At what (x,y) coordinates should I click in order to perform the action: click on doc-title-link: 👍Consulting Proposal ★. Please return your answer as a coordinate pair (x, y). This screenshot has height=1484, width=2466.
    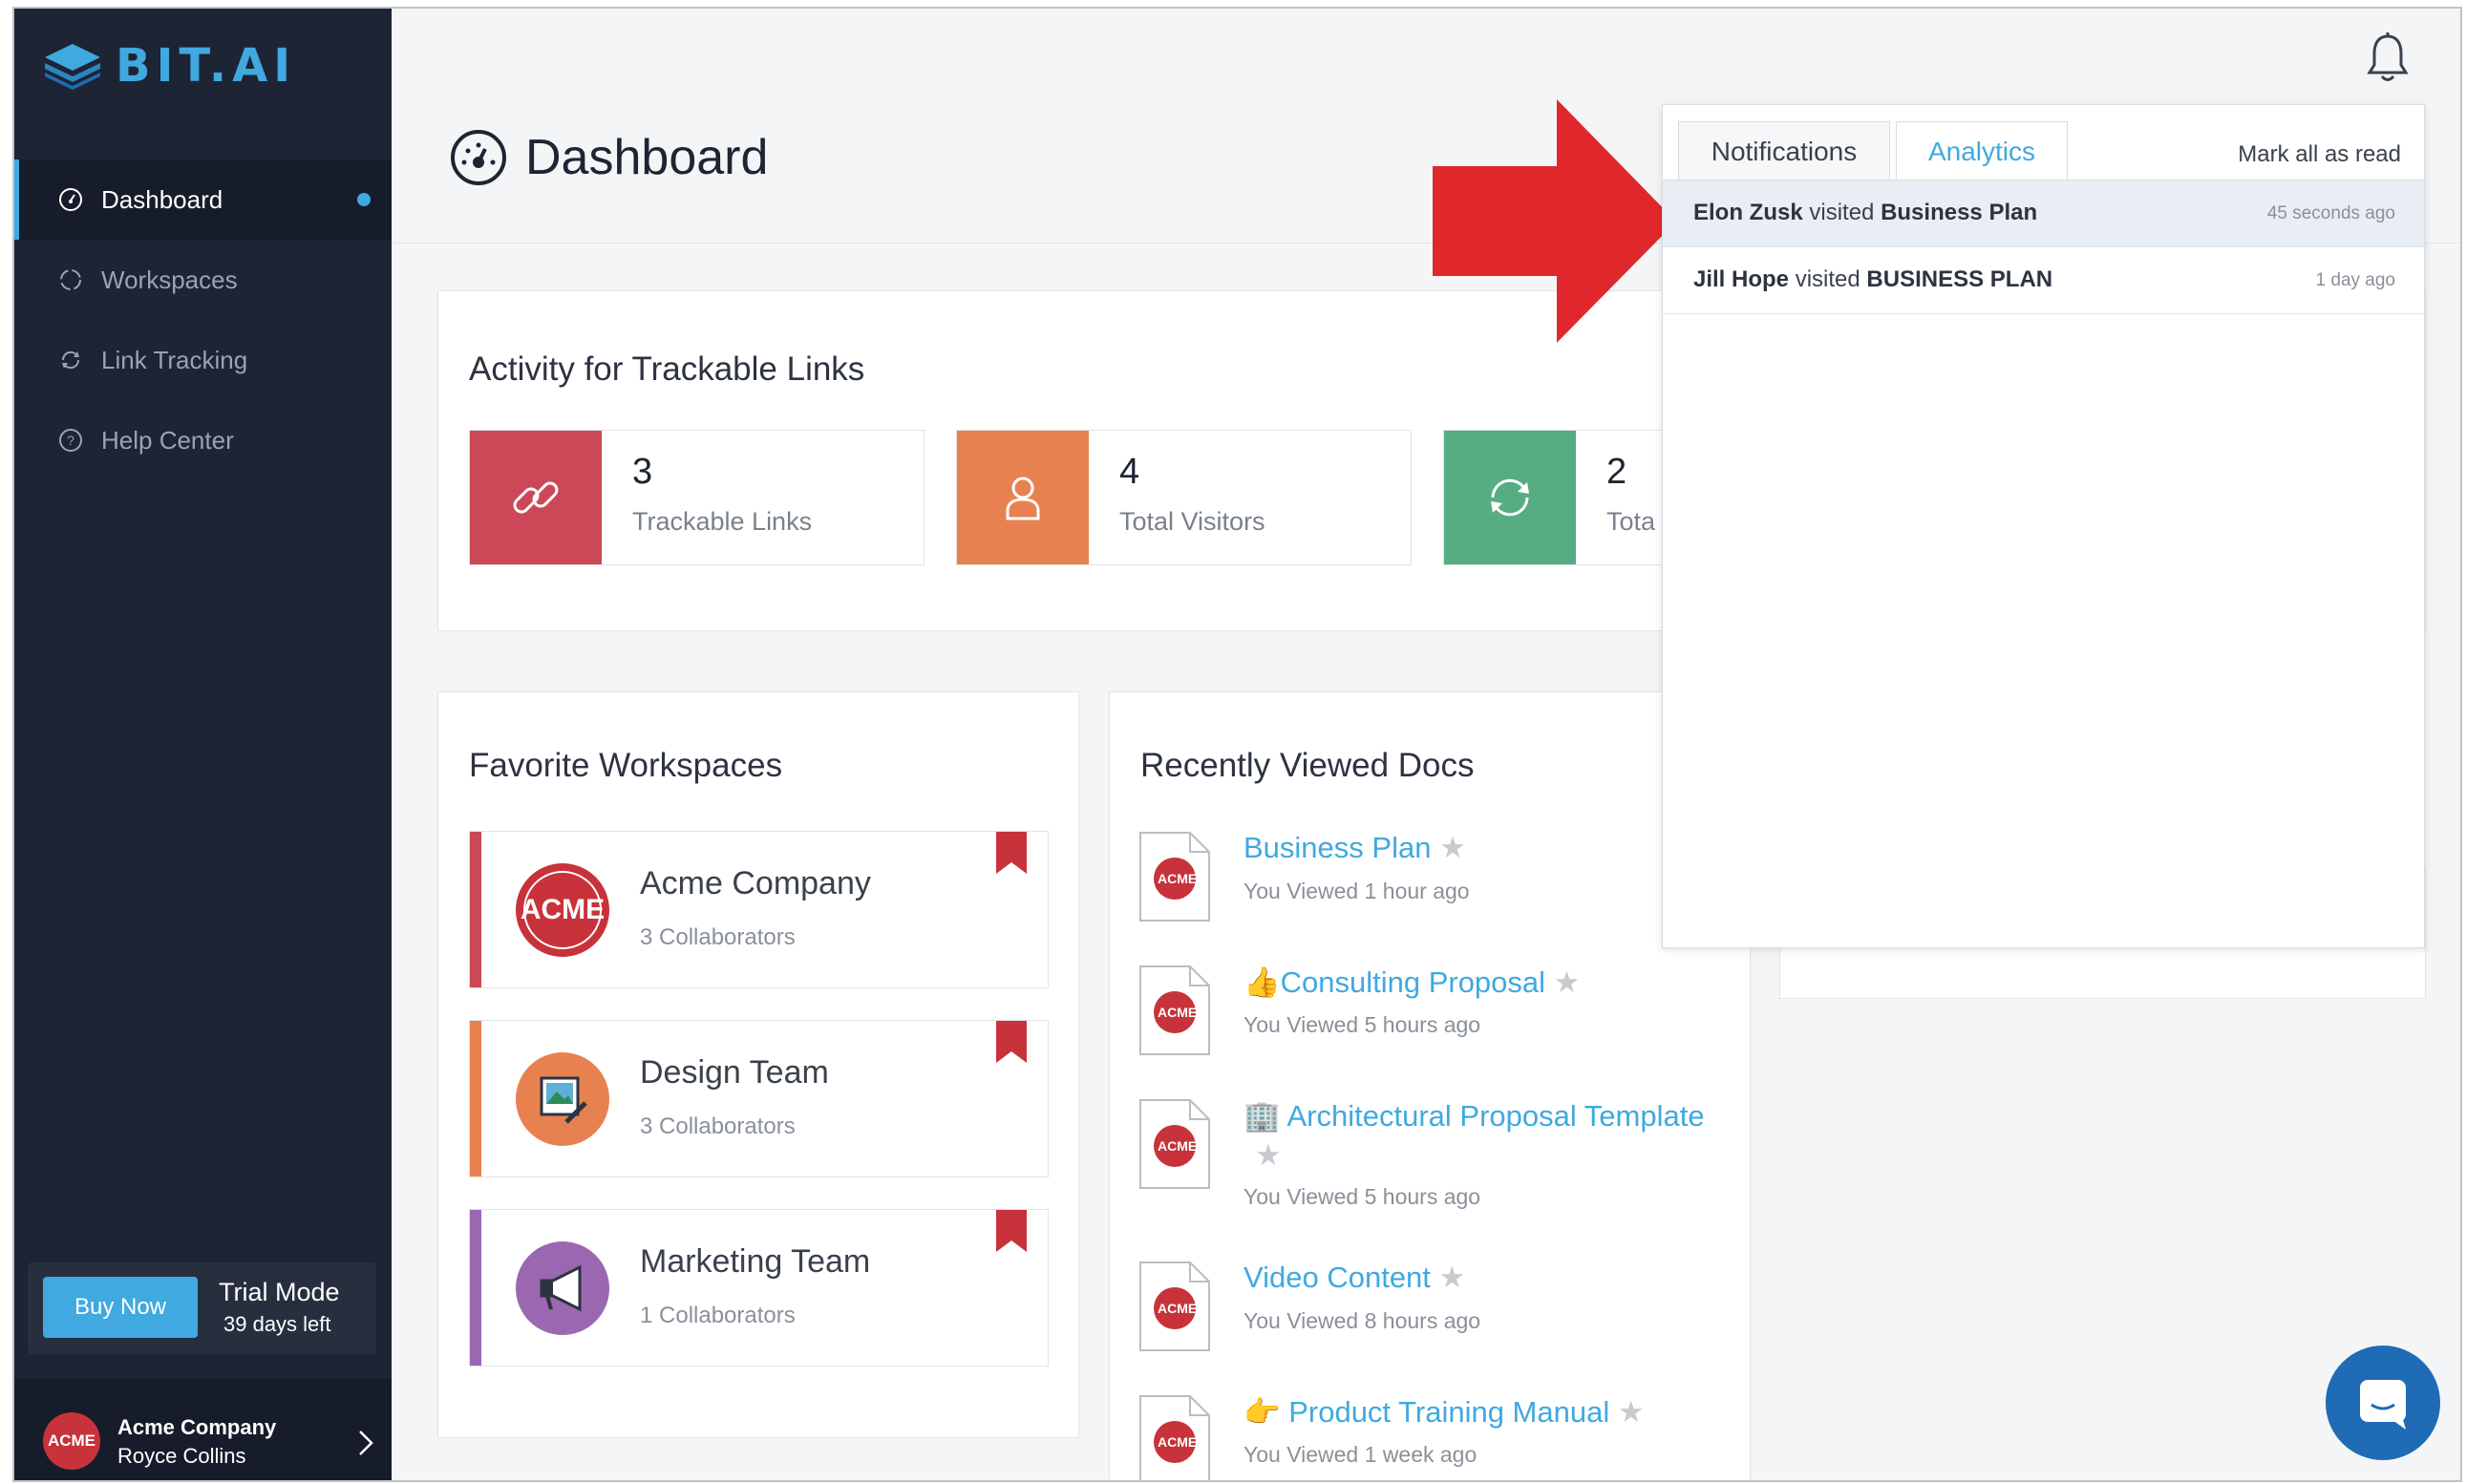
    Looking at the image, I should click on (1412, 983).